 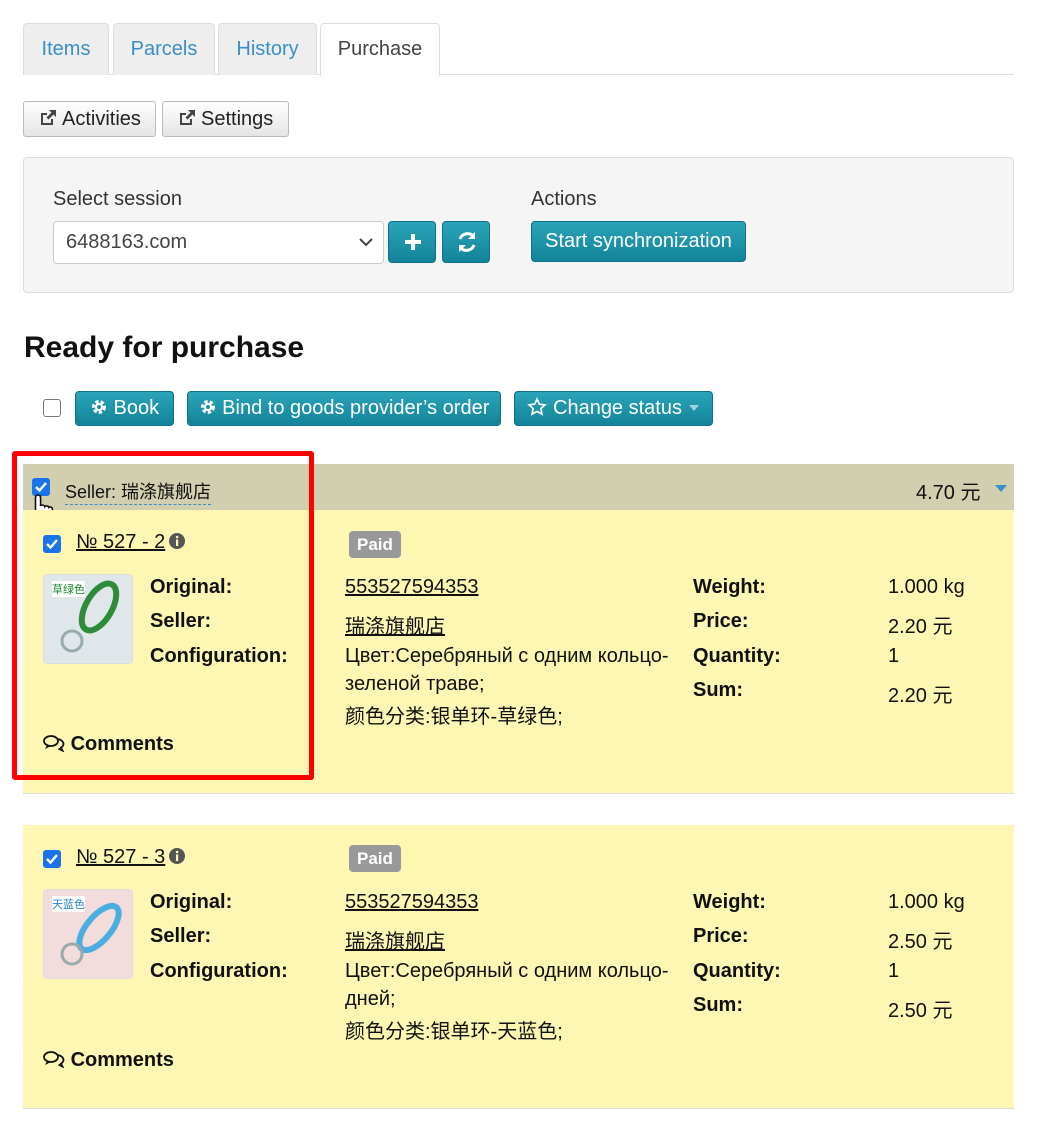 I want to click on change-status-label: Change status, so click(x=617, y=408).